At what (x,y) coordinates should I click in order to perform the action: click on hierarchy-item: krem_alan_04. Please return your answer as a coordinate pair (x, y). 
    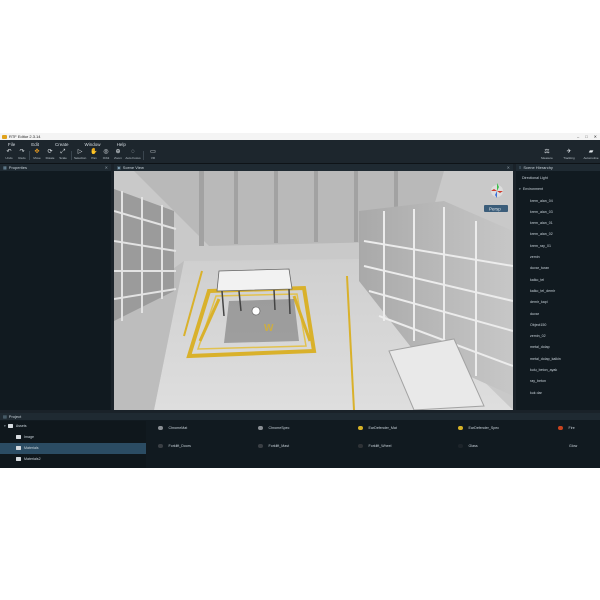
    Looking at the image, I should click on (558, 201).